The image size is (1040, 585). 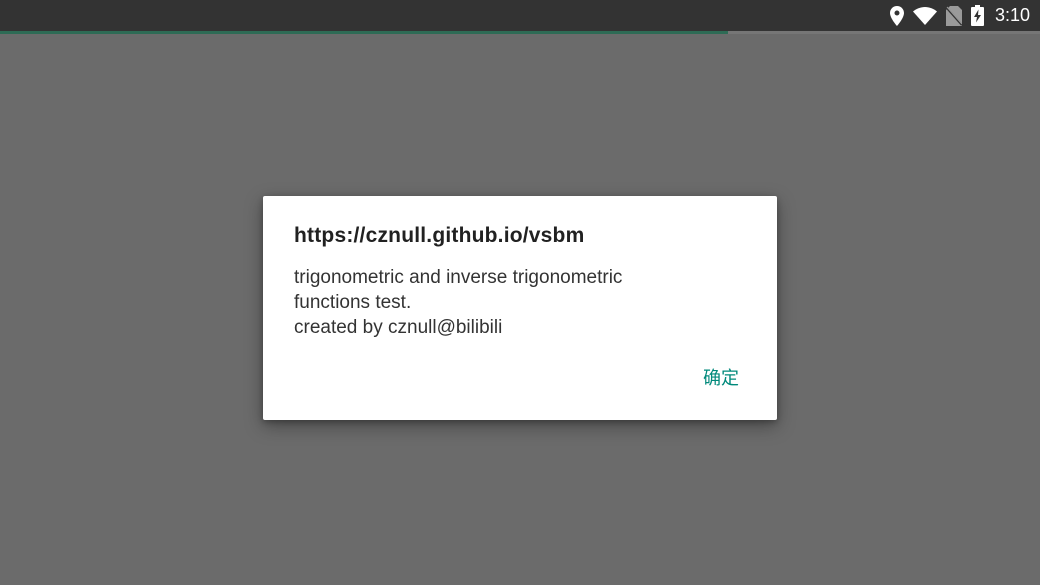 I want to click on wifi-icon, so click(x=924, y=15).